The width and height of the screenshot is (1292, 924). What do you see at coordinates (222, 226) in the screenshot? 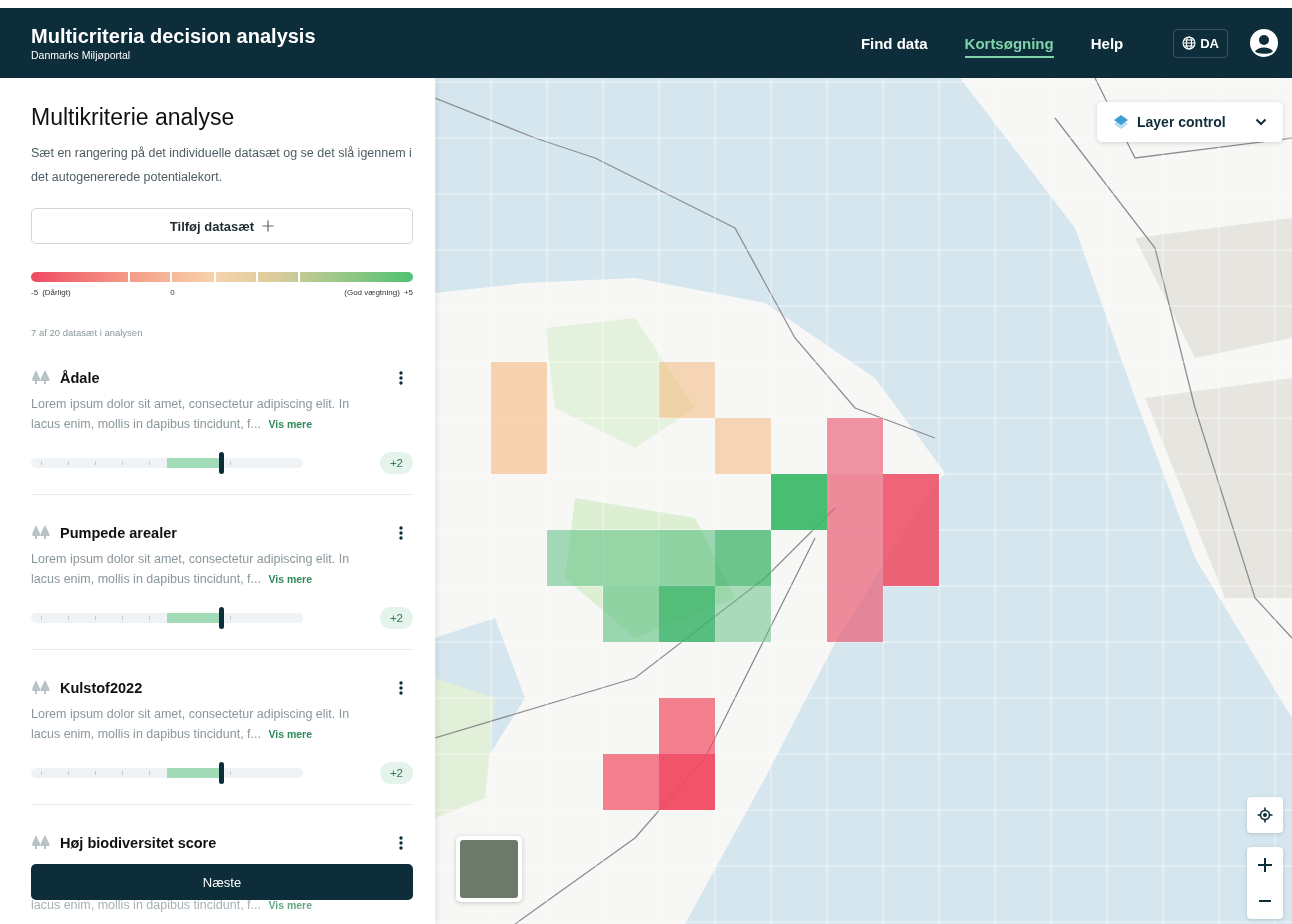
I see `add-dataset-button: Tilføj datasæt` at bounding box center [222, 226].